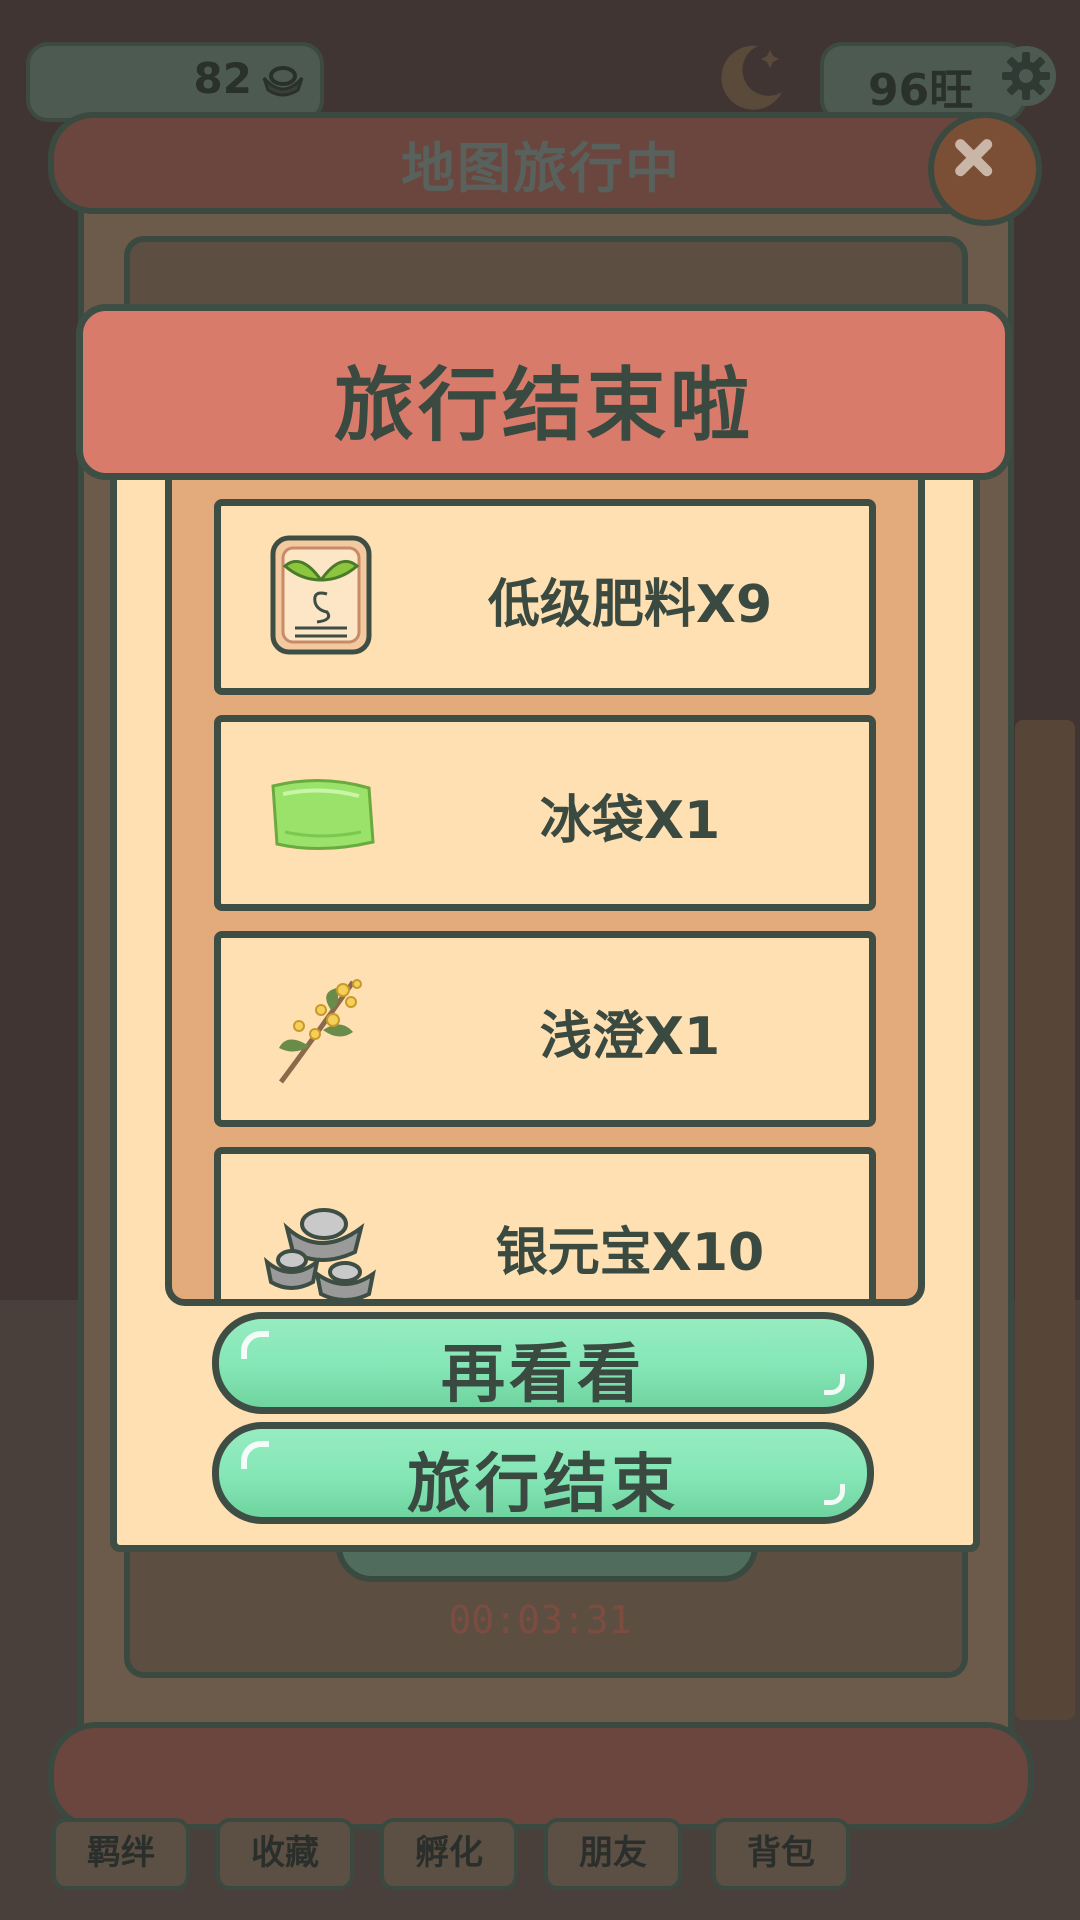 The width and height of the screenshot is (1080, 1920). I want to click on reward-label: 冰袋X1, so click(630, 821).